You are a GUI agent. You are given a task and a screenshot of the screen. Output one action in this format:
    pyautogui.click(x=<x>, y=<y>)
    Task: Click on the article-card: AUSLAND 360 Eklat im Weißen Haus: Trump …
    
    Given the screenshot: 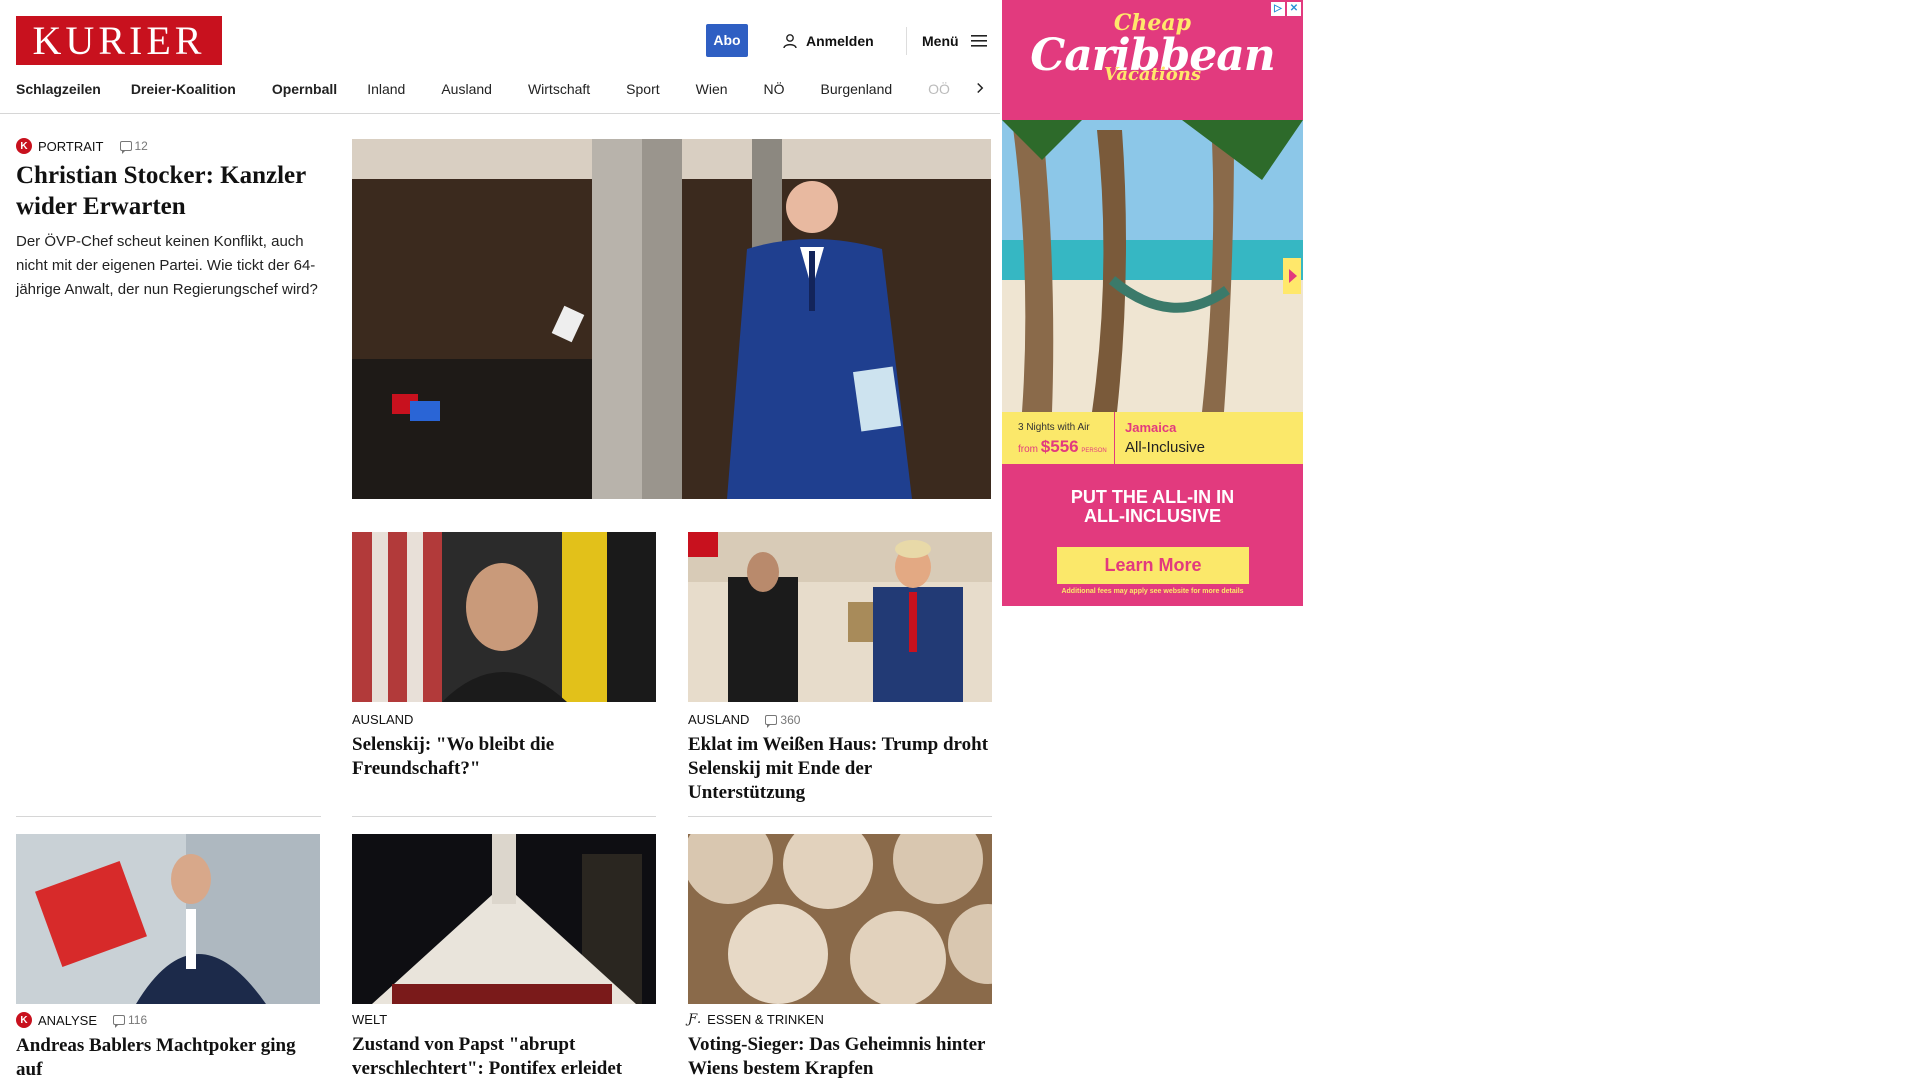 What is the action you would take?
    pyautogui.click(x=840, y=758)
    